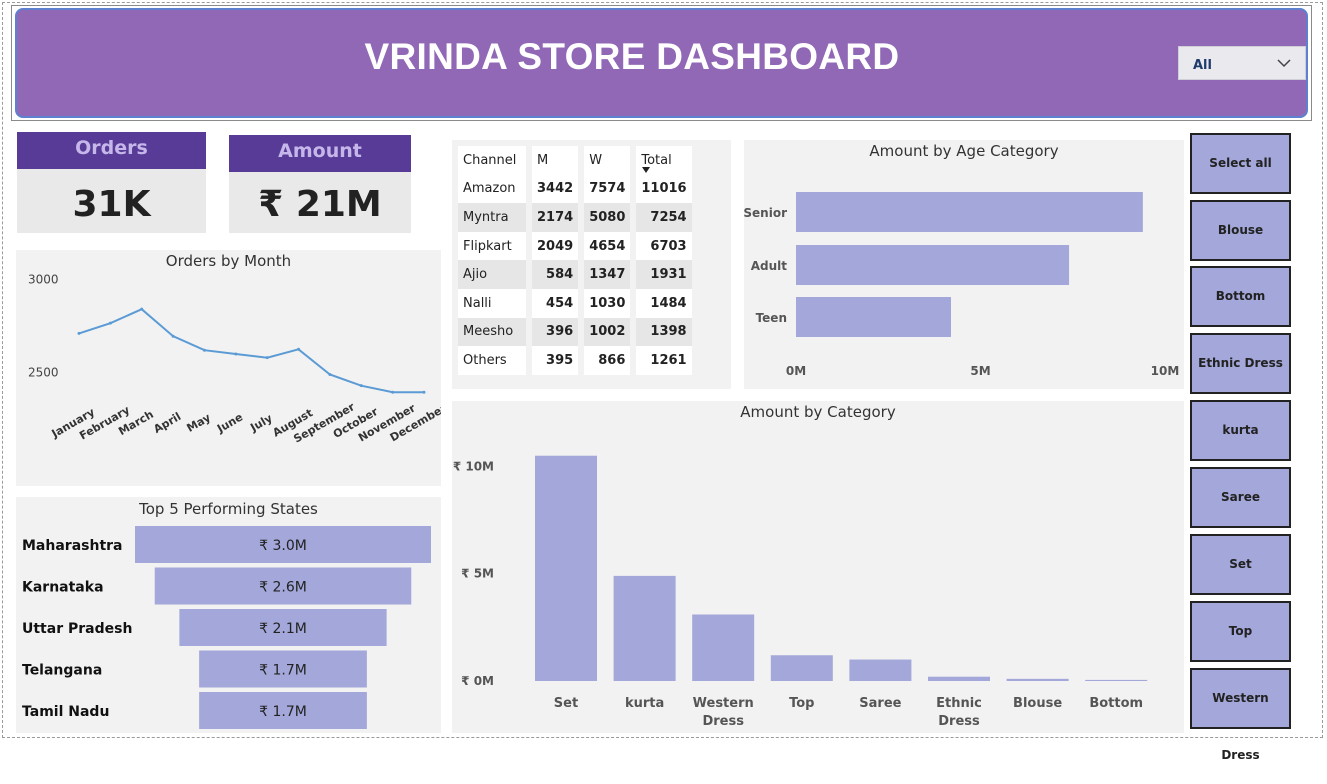  Describe the element at coordinates (664, 303) in the screenshot. I see `table-cell-total: 1484` at that location.